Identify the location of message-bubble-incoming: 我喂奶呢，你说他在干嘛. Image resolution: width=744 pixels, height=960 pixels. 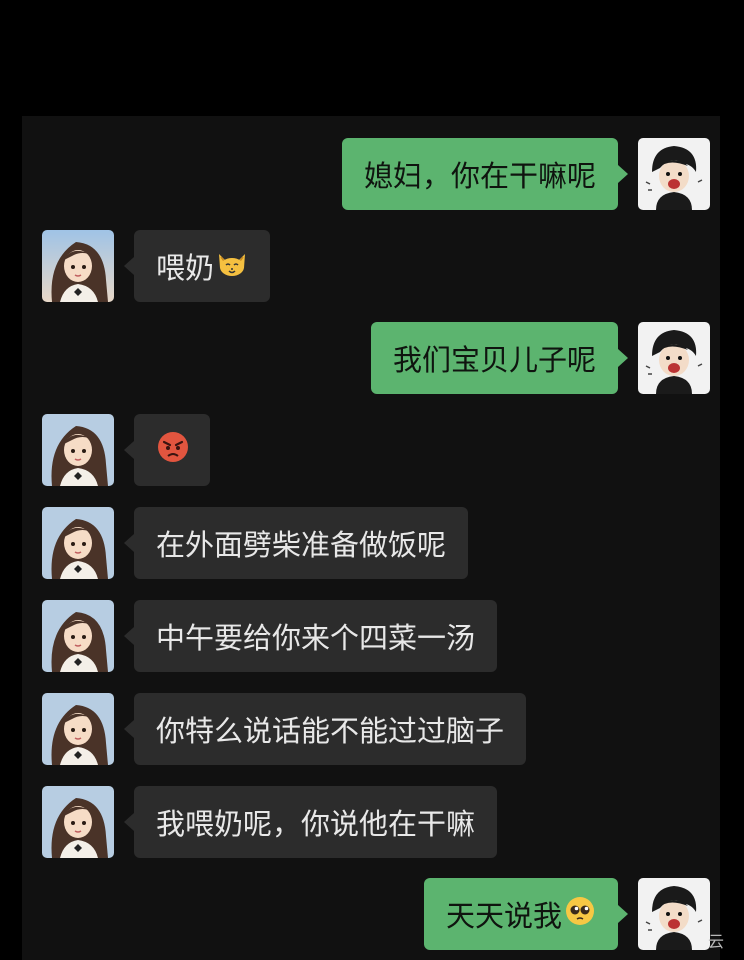
(310, 822).